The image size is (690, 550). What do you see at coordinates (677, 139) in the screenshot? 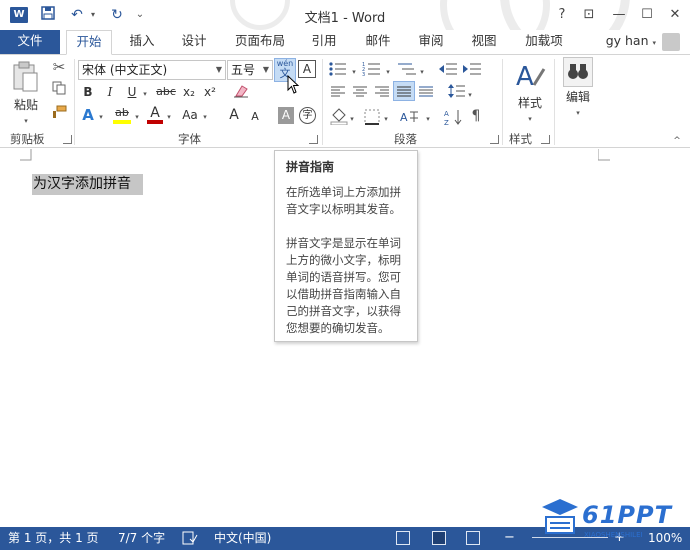
I see `collapse-ribbon-icon: ^` at bounding box center [677, 139].